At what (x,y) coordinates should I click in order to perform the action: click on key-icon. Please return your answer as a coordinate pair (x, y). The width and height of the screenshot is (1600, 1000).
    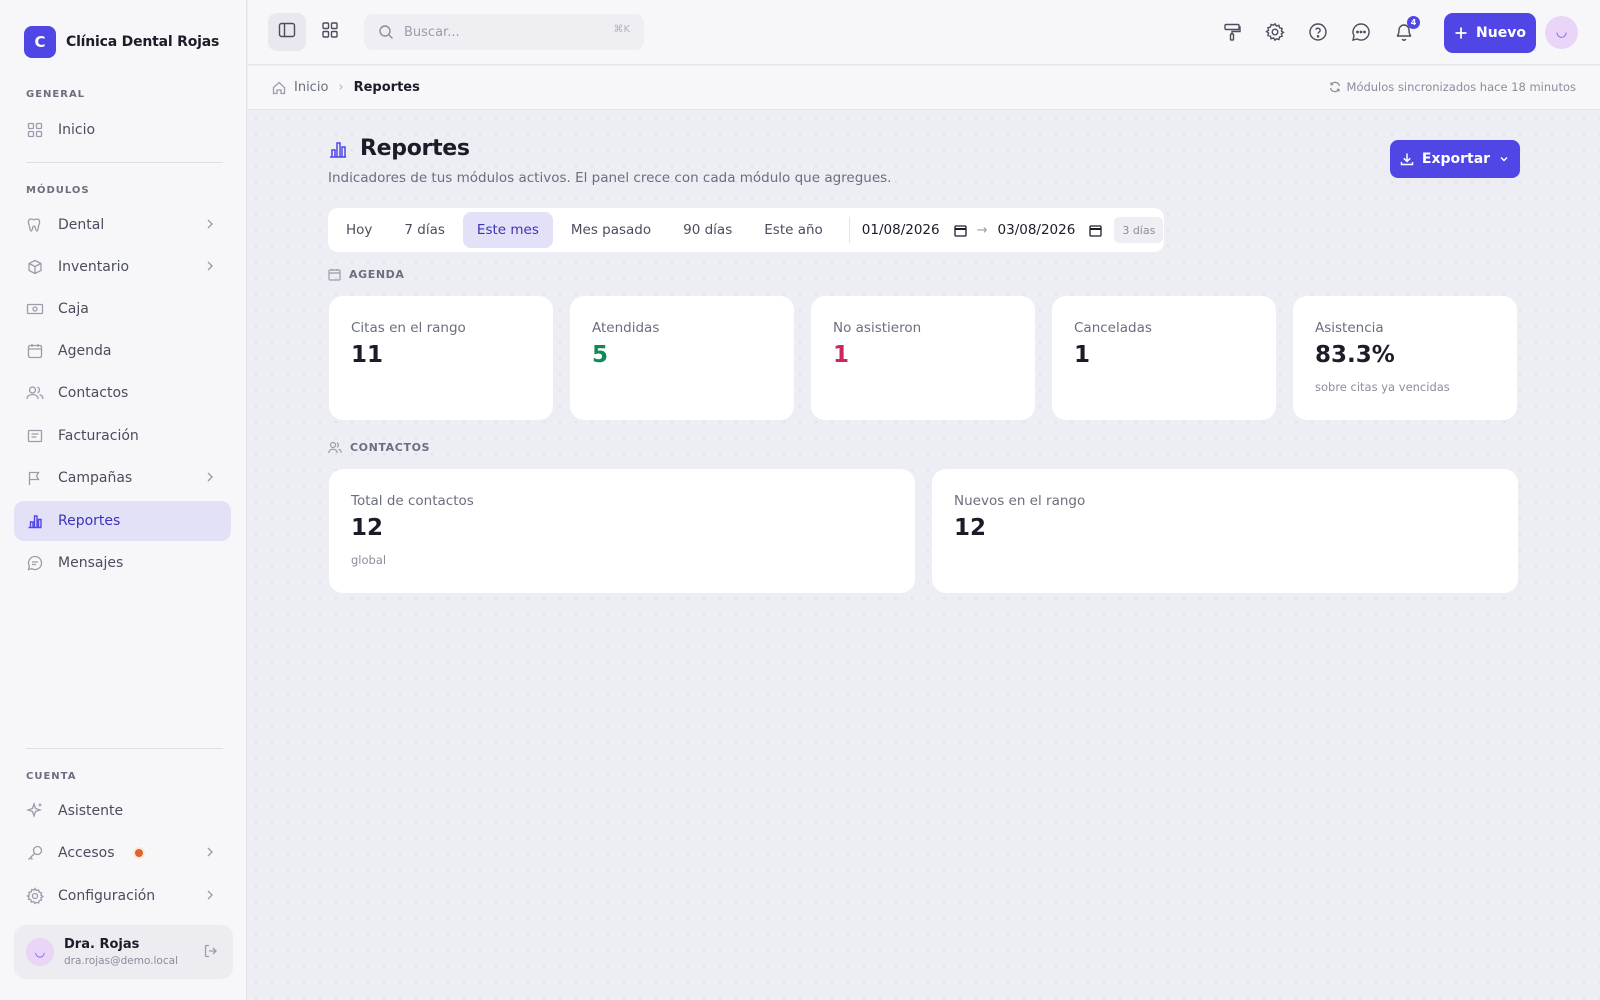
    Looking at the image, I should click on (35, 853).